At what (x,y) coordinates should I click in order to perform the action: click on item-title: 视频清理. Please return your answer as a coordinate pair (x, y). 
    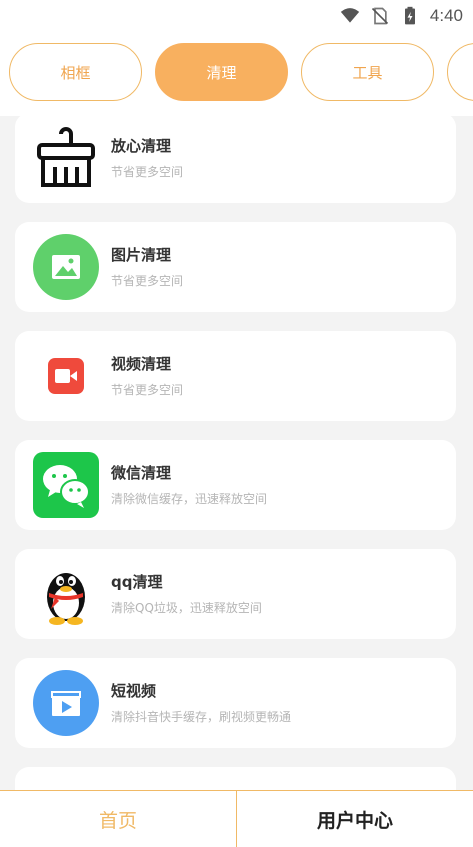
    Looking at the image, I should click on (141, 364).